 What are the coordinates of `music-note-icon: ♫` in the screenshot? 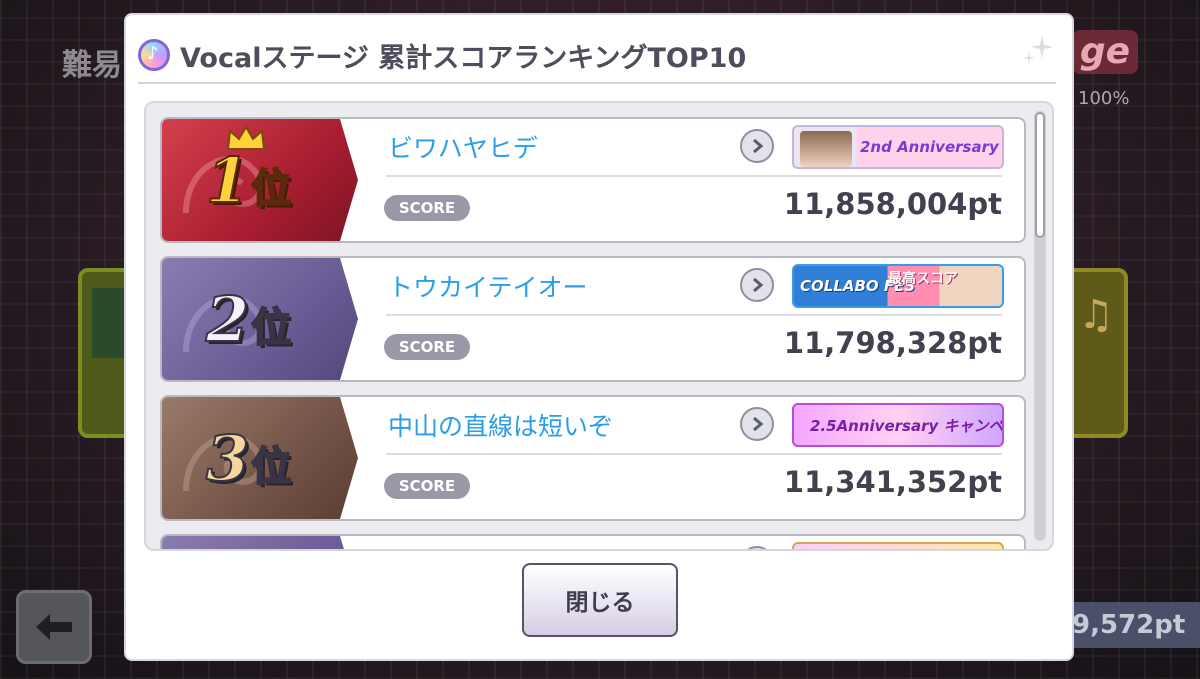 It's located at (1096, 315).